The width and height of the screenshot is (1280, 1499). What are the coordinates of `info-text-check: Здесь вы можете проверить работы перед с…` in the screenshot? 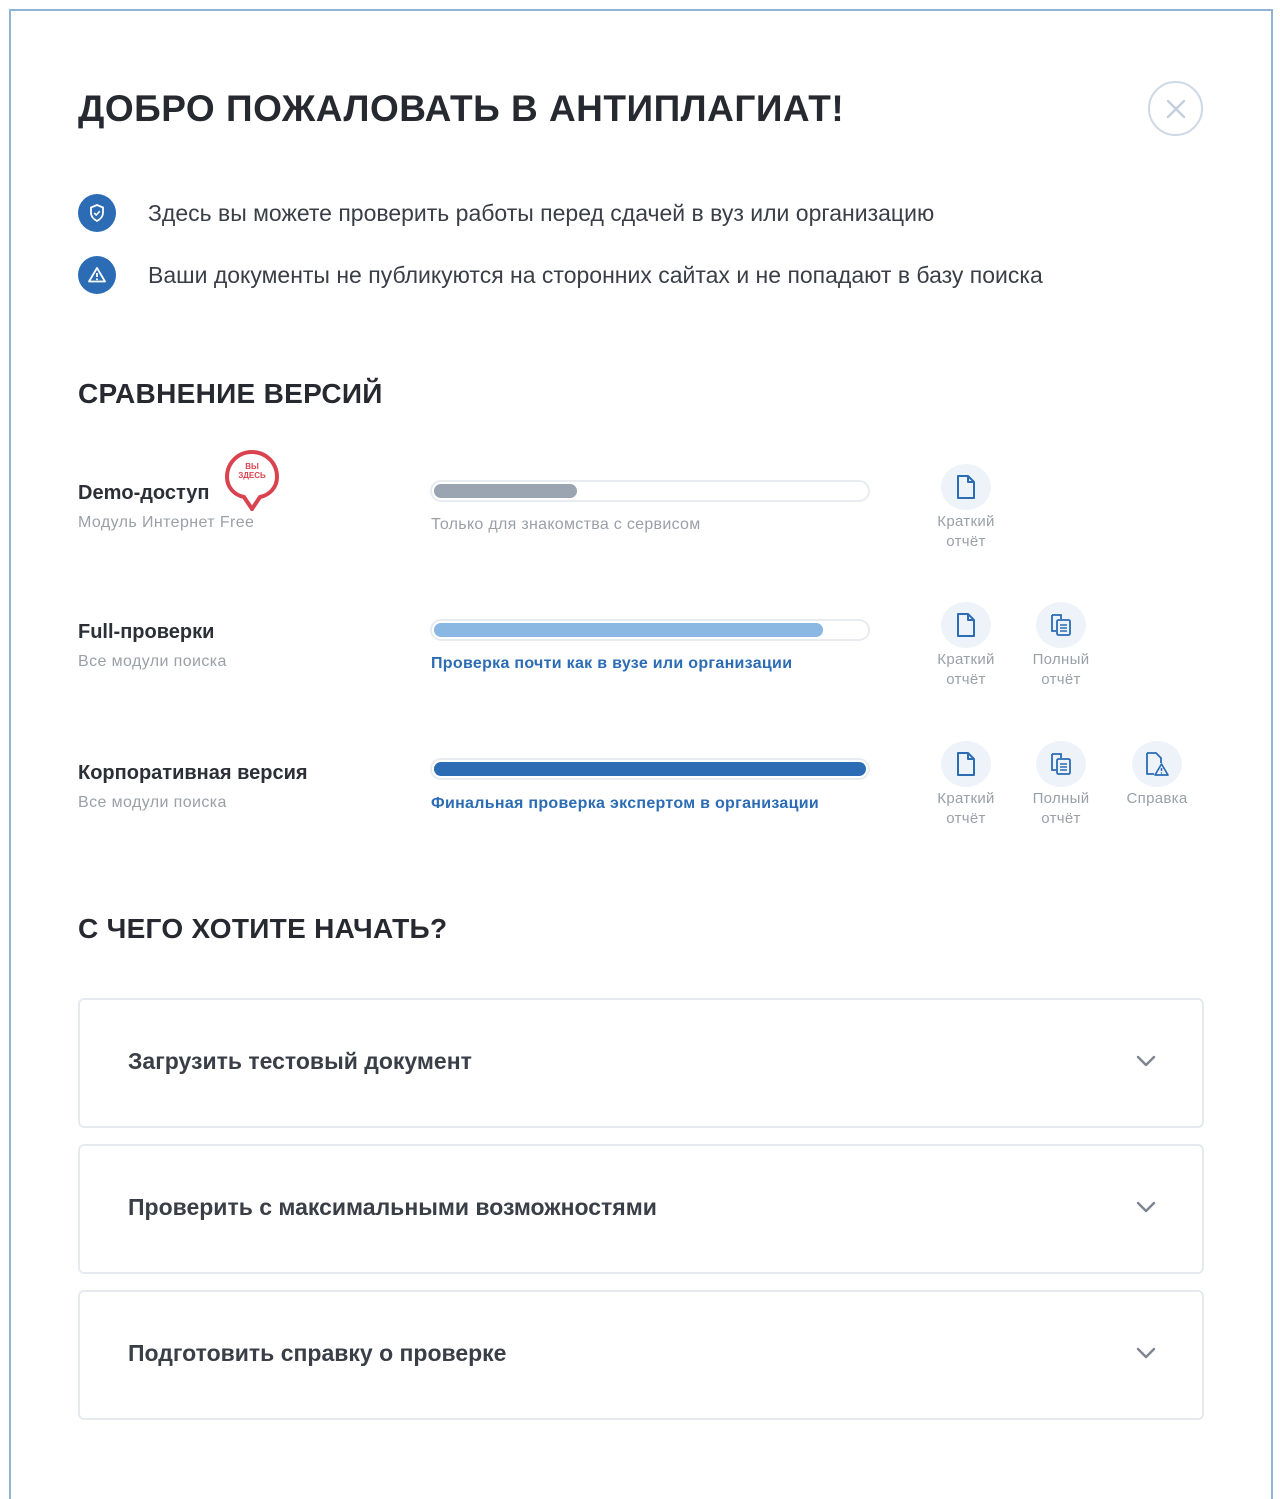 It's located at (541, 212).